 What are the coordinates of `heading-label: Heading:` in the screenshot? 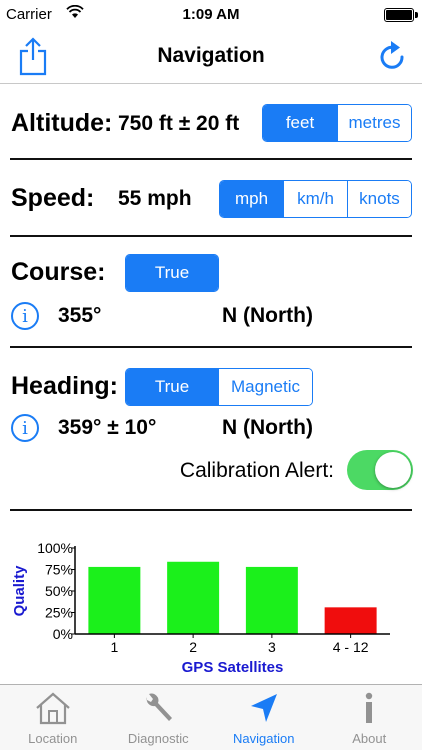 It's located at (64, 386).